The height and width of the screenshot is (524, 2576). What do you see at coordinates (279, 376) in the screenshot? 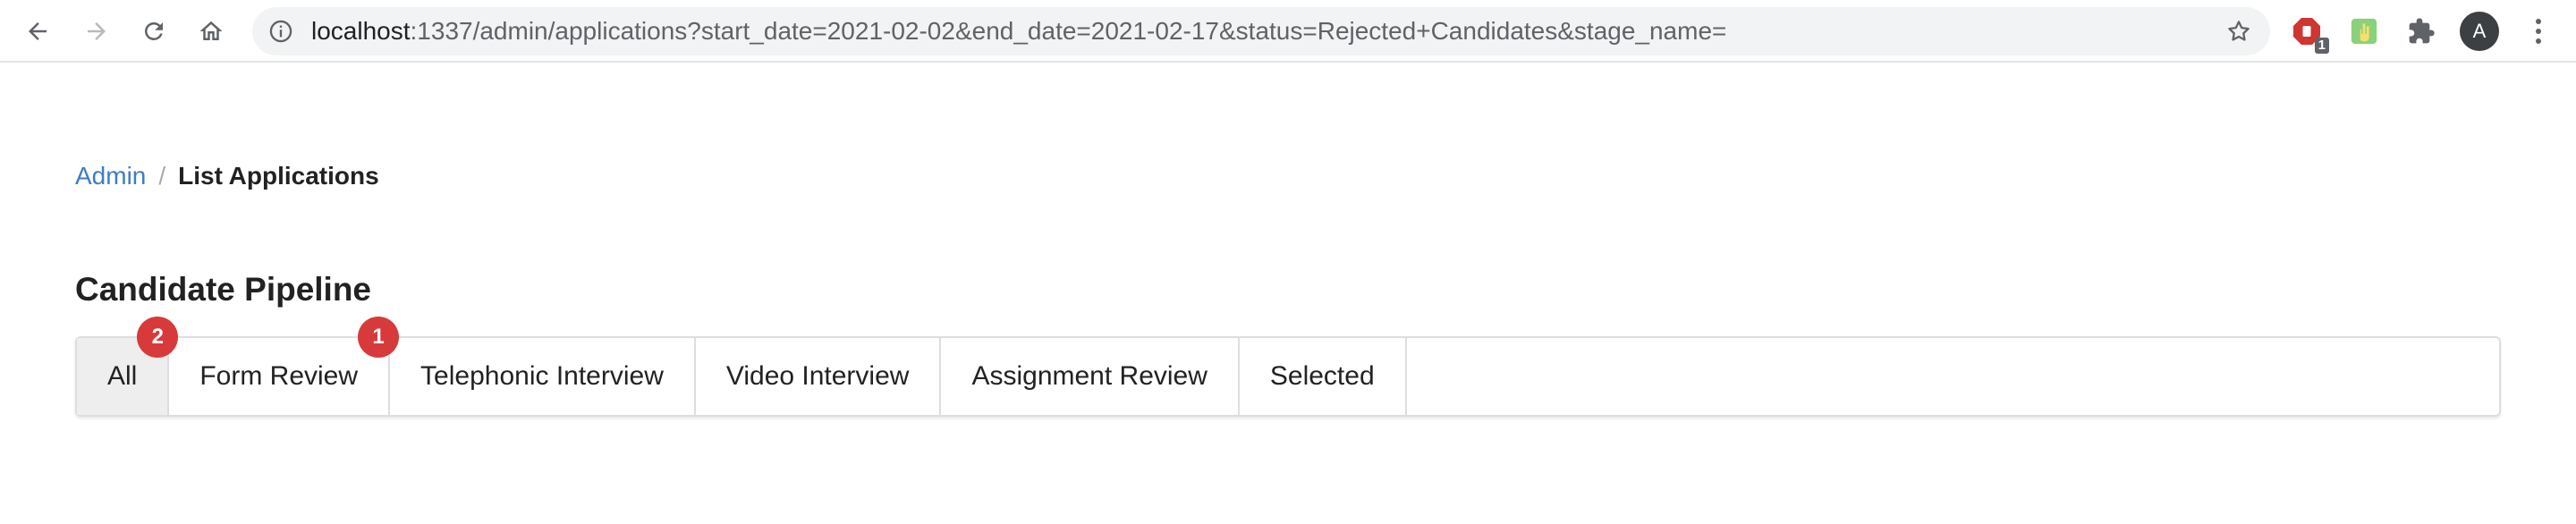
I see `tab-label: Form Review` at bounding box center [279, 376].